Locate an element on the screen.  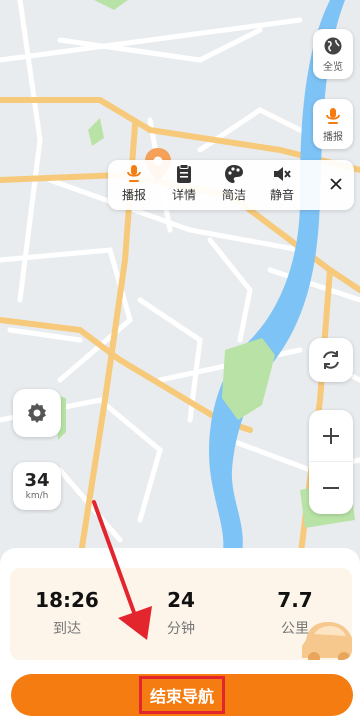
duration-value: 24 is located at coordinates (181, 600).